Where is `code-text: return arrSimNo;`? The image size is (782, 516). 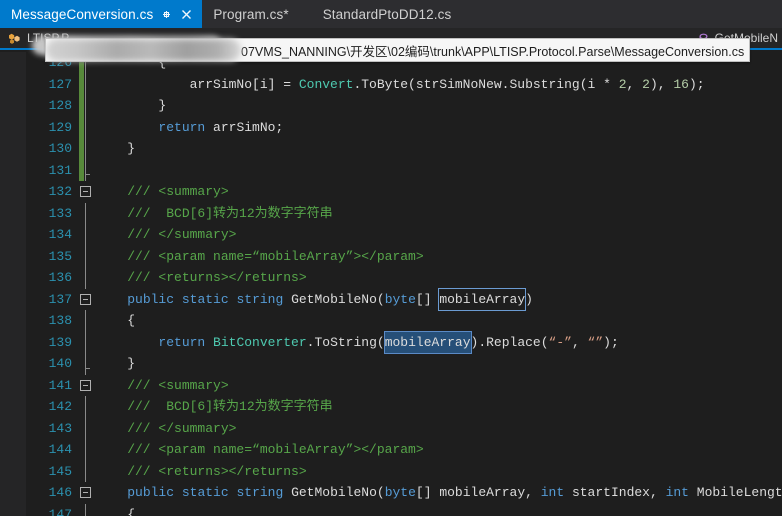
code-text: return arrSimNo; is located at coordinates (189, 128).